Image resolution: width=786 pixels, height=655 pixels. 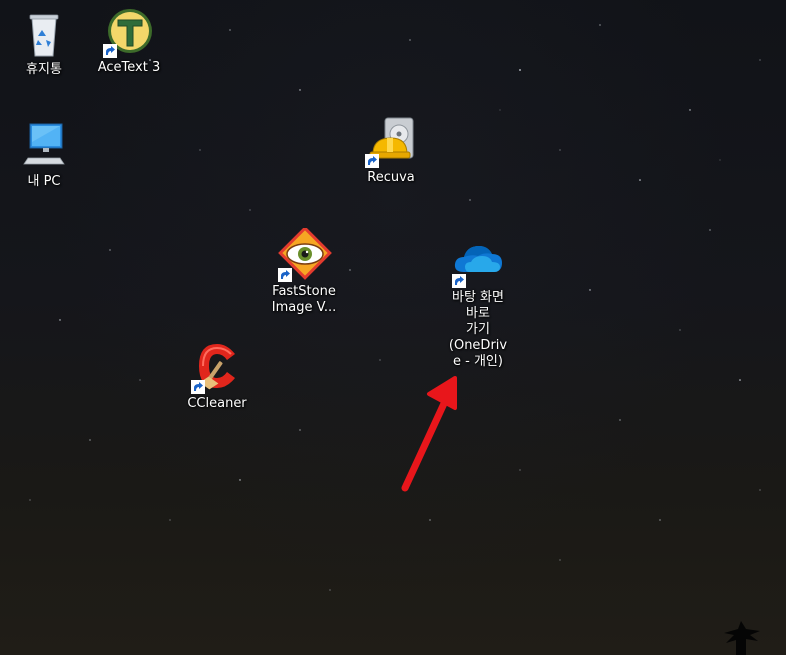 I want to click on desktop-icon-label-line: 바탕 화면, so click(x=478, y=297).